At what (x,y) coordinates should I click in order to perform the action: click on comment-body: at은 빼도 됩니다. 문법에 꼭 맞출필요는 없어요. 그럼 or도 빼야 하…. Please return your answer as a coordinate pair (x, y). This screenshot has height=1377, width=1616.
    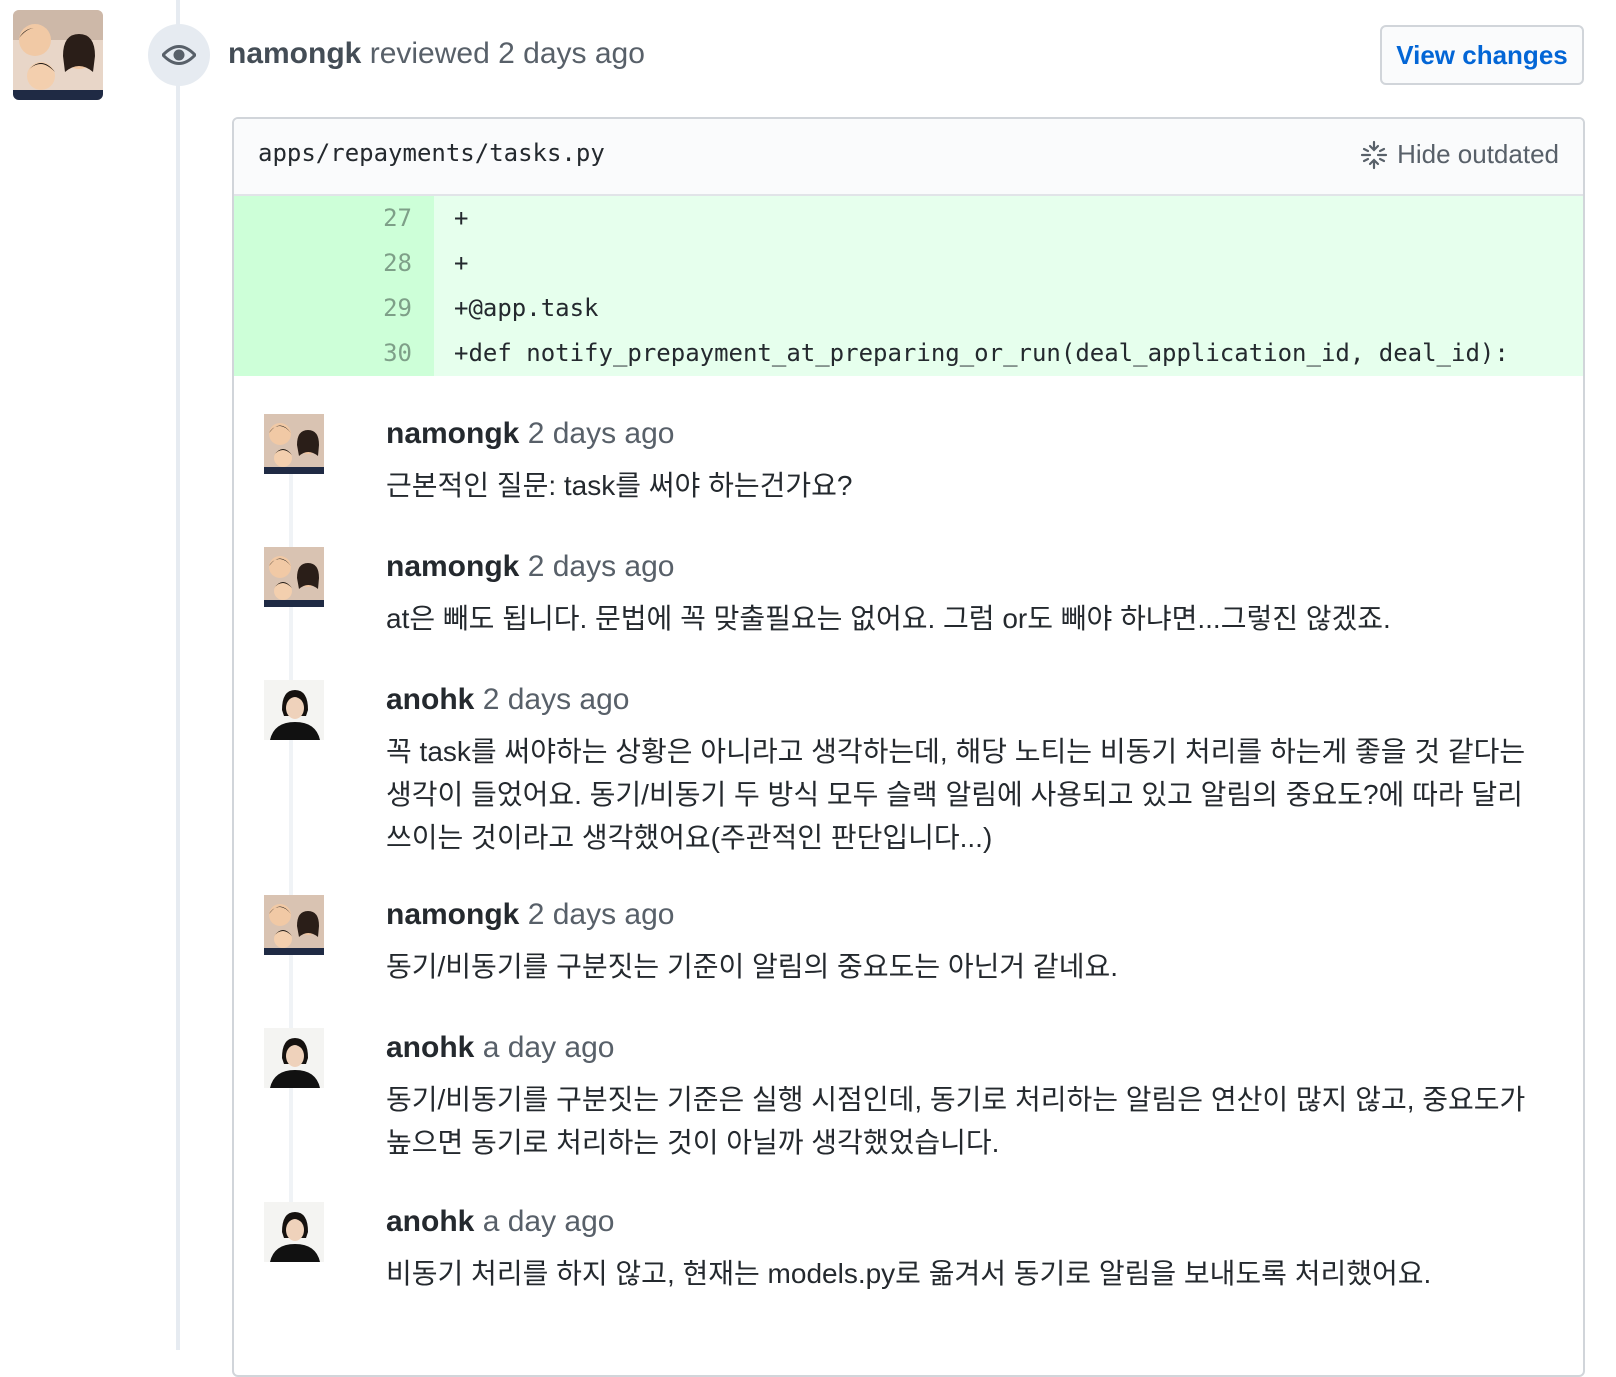
    Looking at the image, I should click on (888, 618).